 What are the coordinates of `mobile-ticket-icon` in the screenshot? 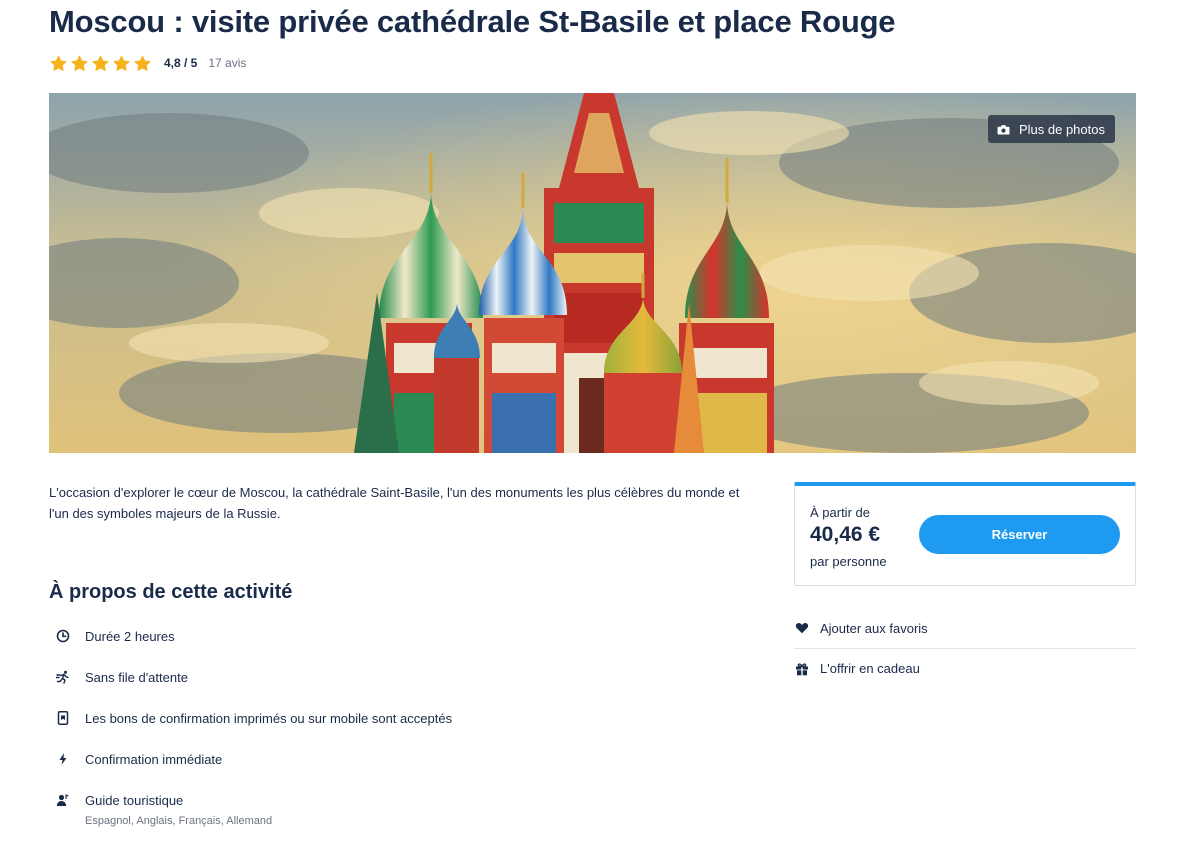 It's located at (63, 718).